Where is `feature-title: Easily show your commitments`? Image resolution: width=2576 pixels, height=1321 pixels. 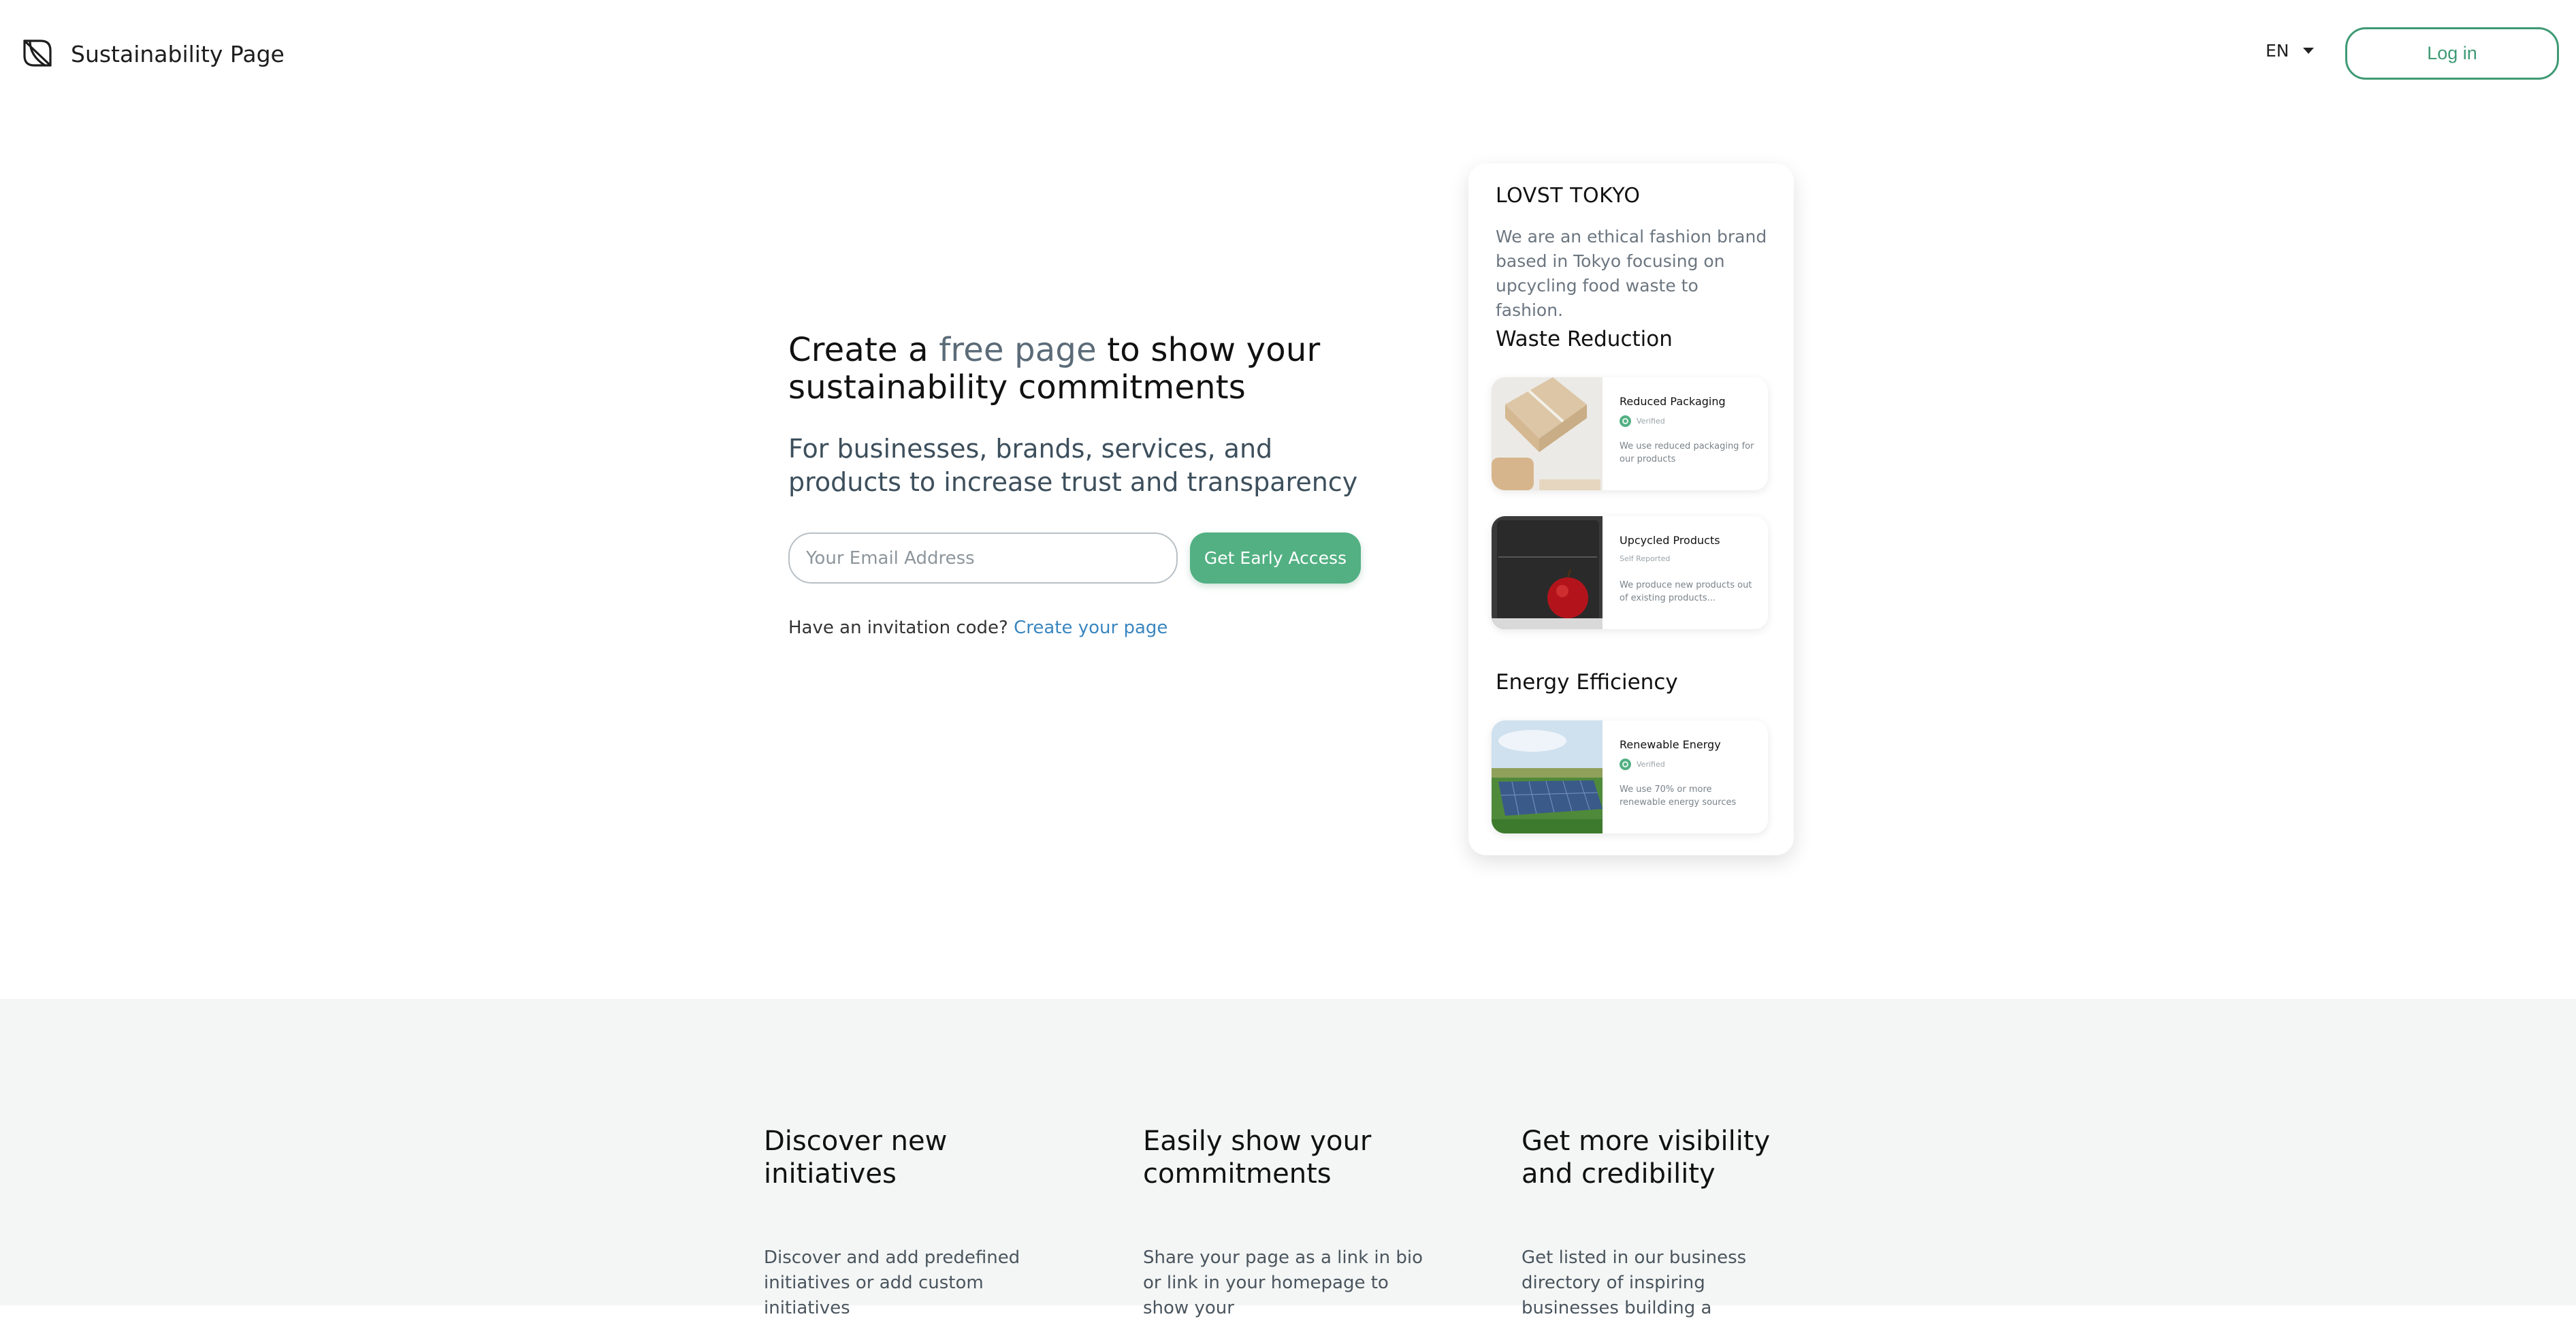
feature-title: Easily show your commitments is located at coordinates (1257, 1158).